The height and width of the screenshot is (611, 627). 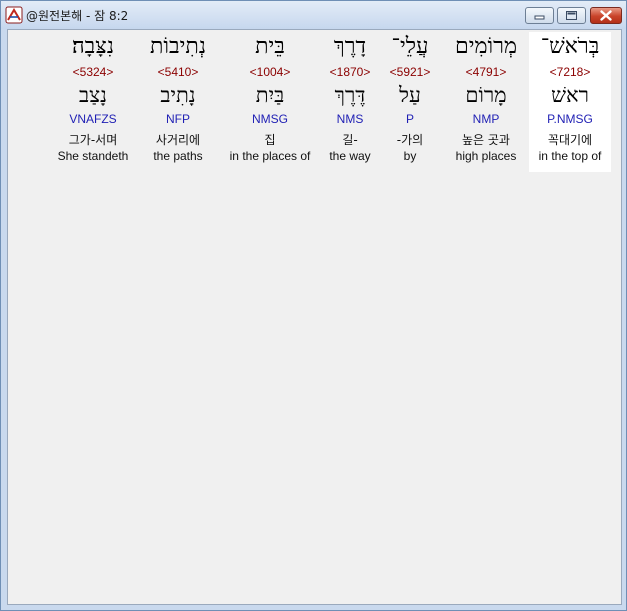 What do you see at coordinates (270, 119) in the screenshot?
I see `morphology-code: NMSG` at bounding box center [270, 119].